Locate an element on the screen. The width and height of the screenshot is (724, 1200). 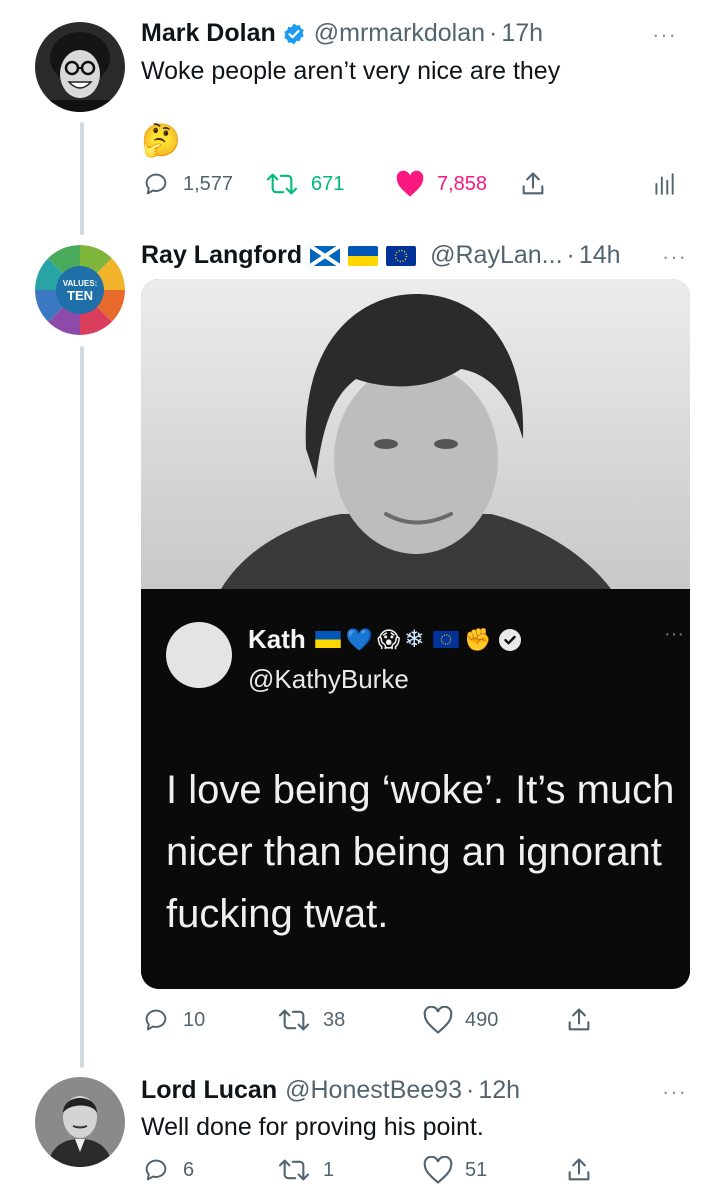
analytics-icon is located at coordinates (664, 184).